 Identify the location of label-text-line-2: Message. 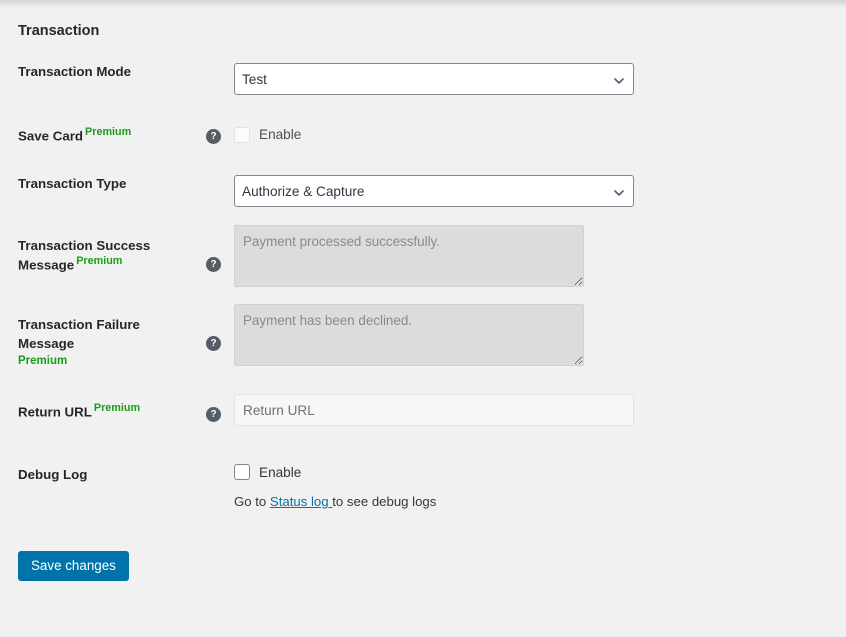
(46, 265).